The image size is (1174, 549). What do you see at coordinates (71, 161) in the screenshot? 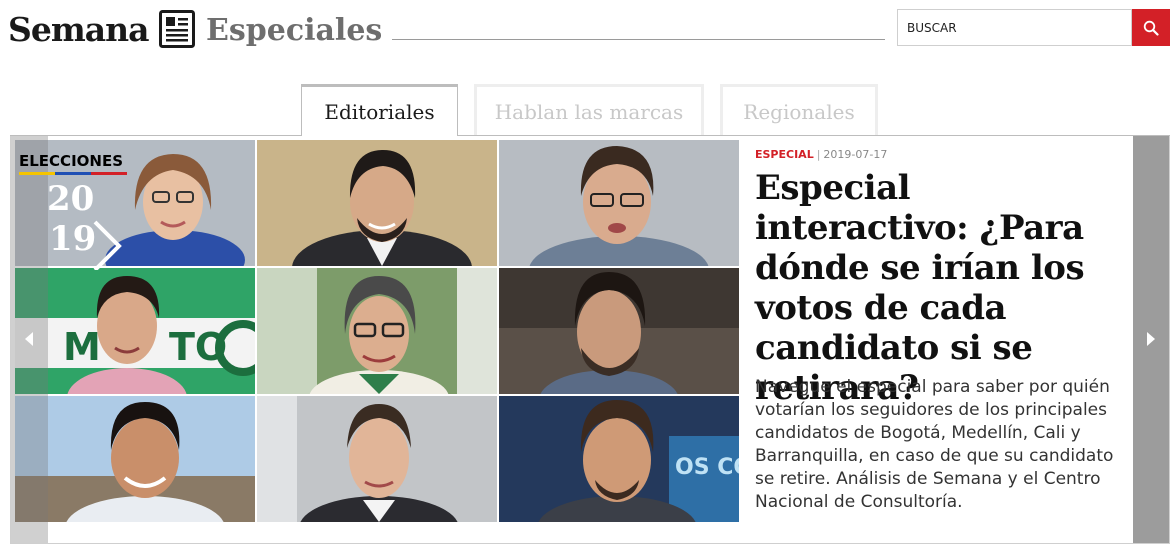
I see `badge-title: ELECCIONES` at bounding box center [71, 161].